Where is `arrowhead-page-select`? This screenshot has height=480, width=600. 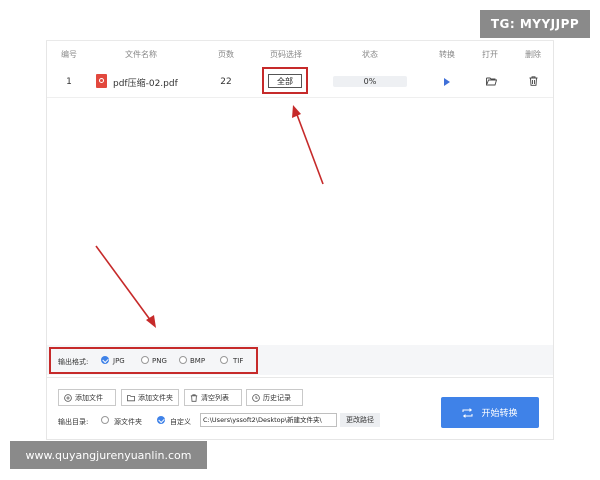
arrowhead-page-select is located at coordinates (296, 111).